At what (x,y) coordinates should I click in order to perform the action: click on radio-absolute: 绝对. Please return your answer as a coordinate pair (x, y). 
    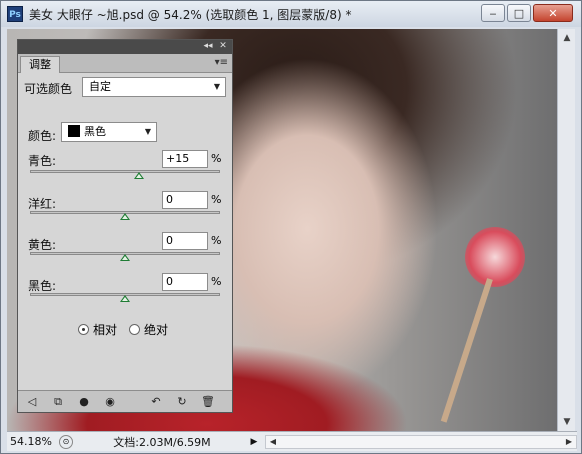
    Looking at the image, I should click on (148, 329).